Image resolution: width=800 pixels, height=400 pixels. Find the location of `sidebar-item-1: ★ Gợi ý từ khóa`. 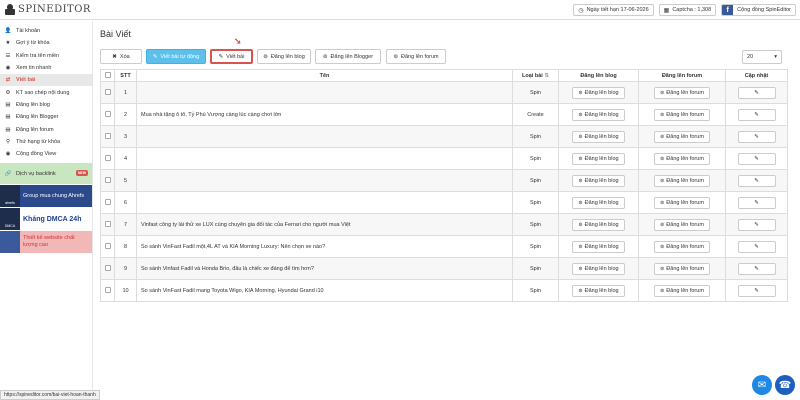

sidebar-item-1: ★ Gợi ý từ khóa is located at coordinates (46, 43).